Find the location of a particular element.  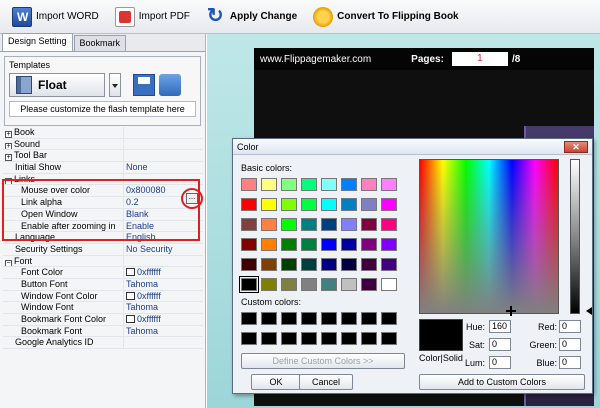

property-row: + Tool Bar is located at coordinates (103, 156).